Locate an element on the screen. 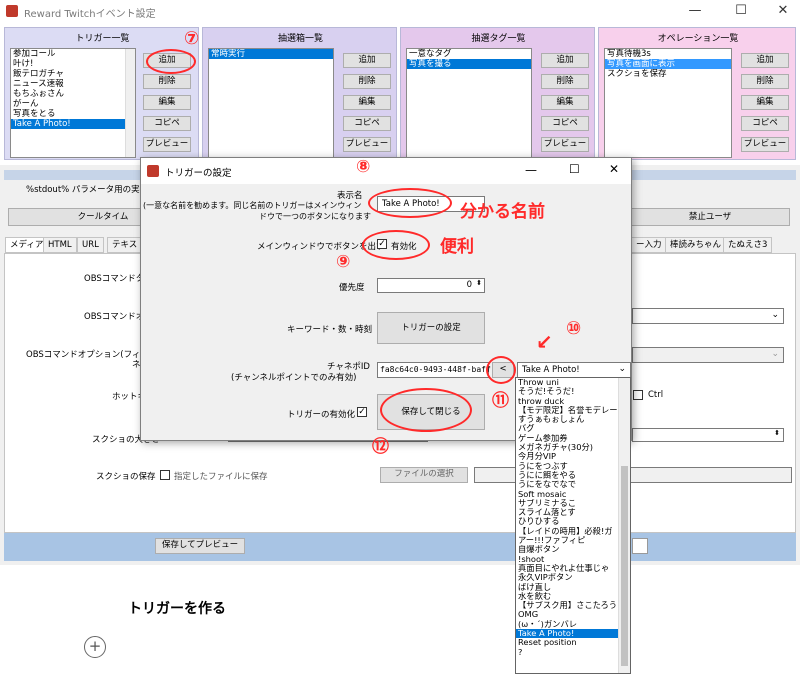 Image resolution: width=800 pixels, height=676 pixels. copy-operation-button: コピペ is located at coordinates (765, 123).